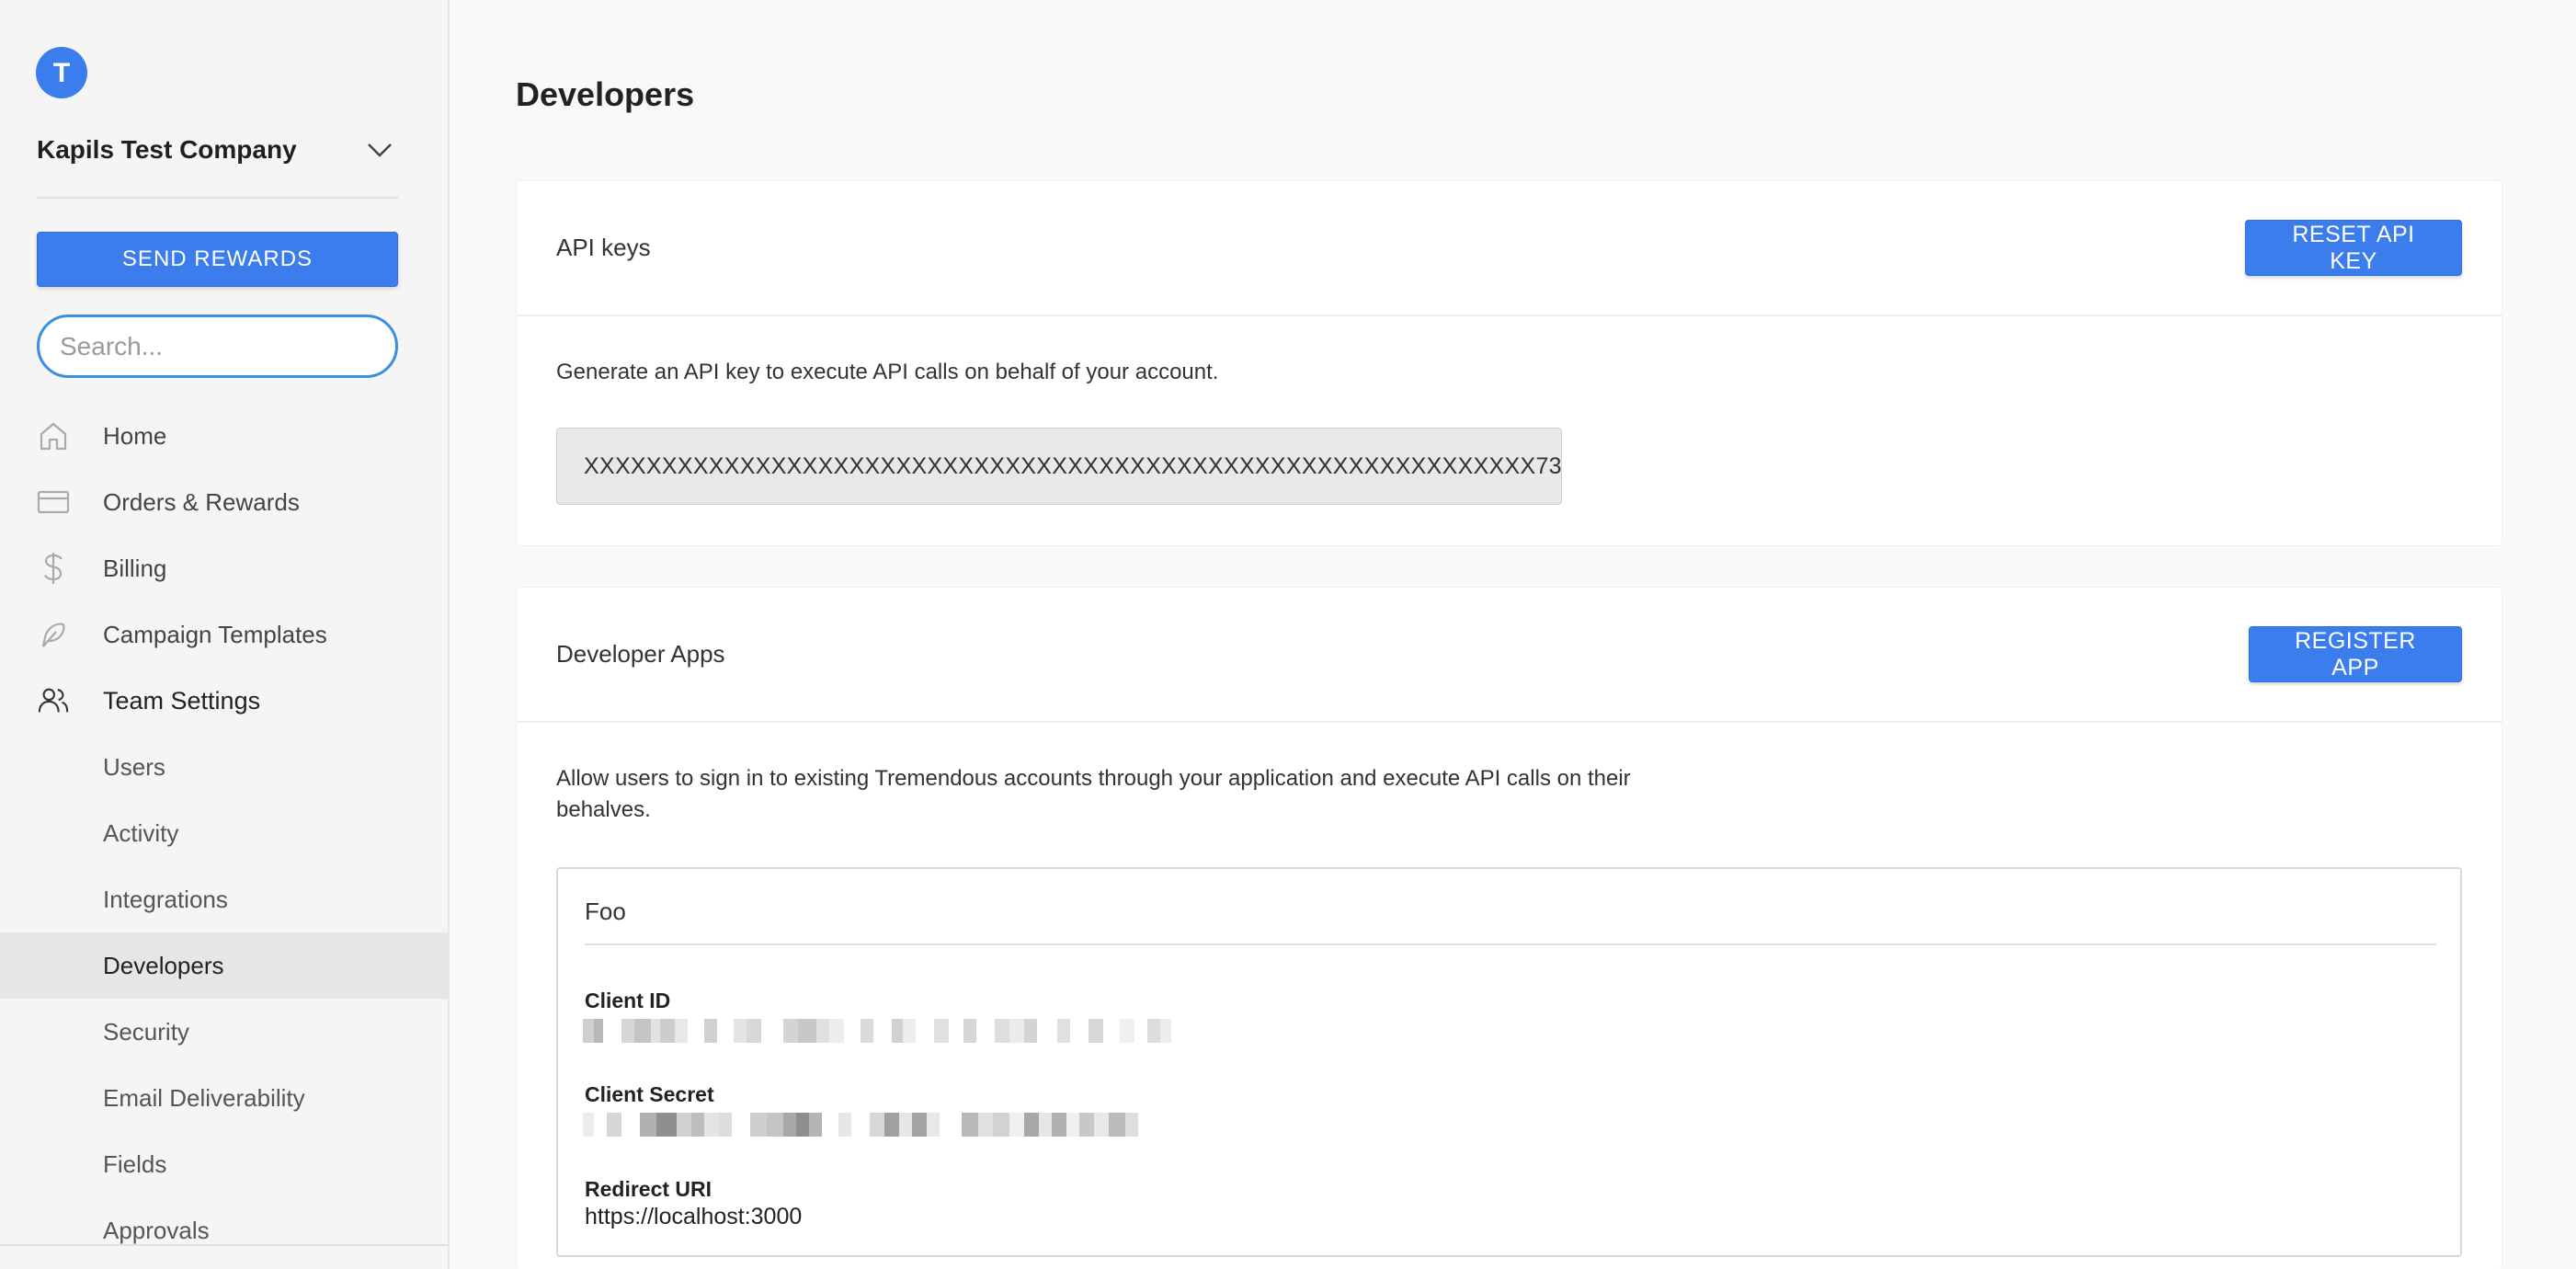 Image resolution: width=2576 pixels, height=1269 pixels. I want to click on dollar-icon, so click(53, 568).